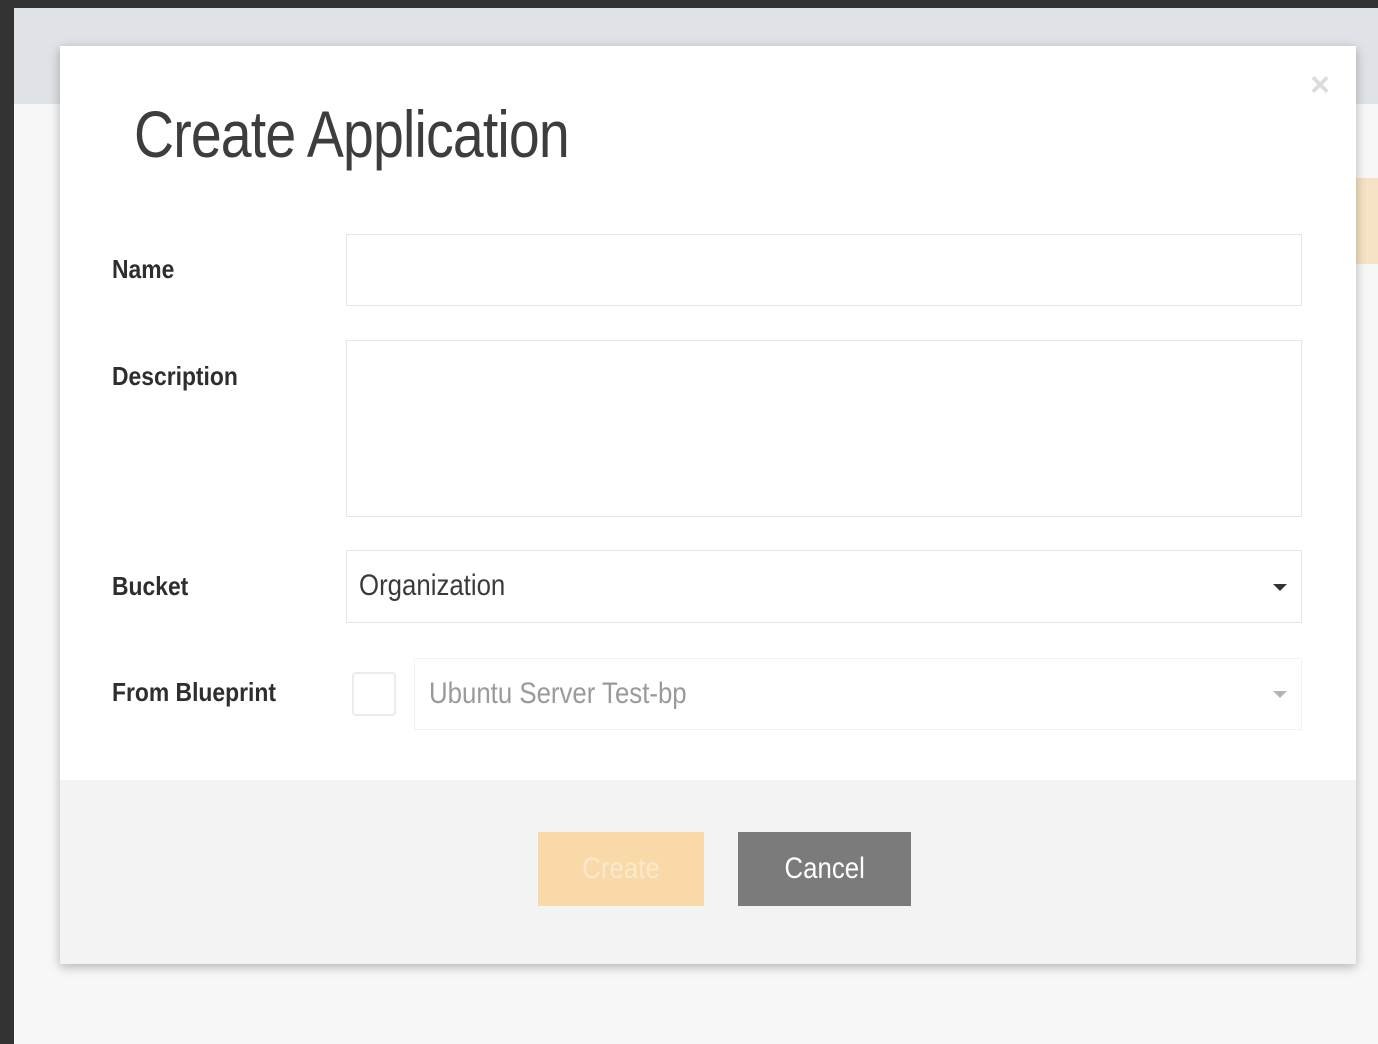 This screenshot has height=1044, width=1378. What do you see at coordinates (150, 586) in the screenshot?
I see `bucket-label: Bucket` at bounding box center [150, 586].